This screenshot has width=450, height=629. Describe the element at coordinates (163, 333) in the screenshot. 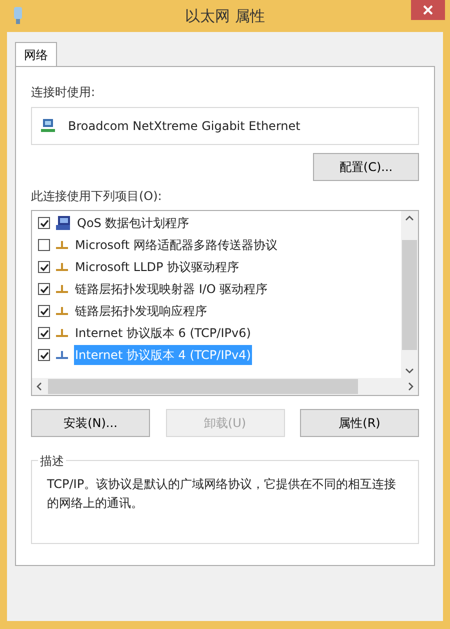

I see `list-item: Internet 协议版本 6 (TCP/IPv6)` at that location.